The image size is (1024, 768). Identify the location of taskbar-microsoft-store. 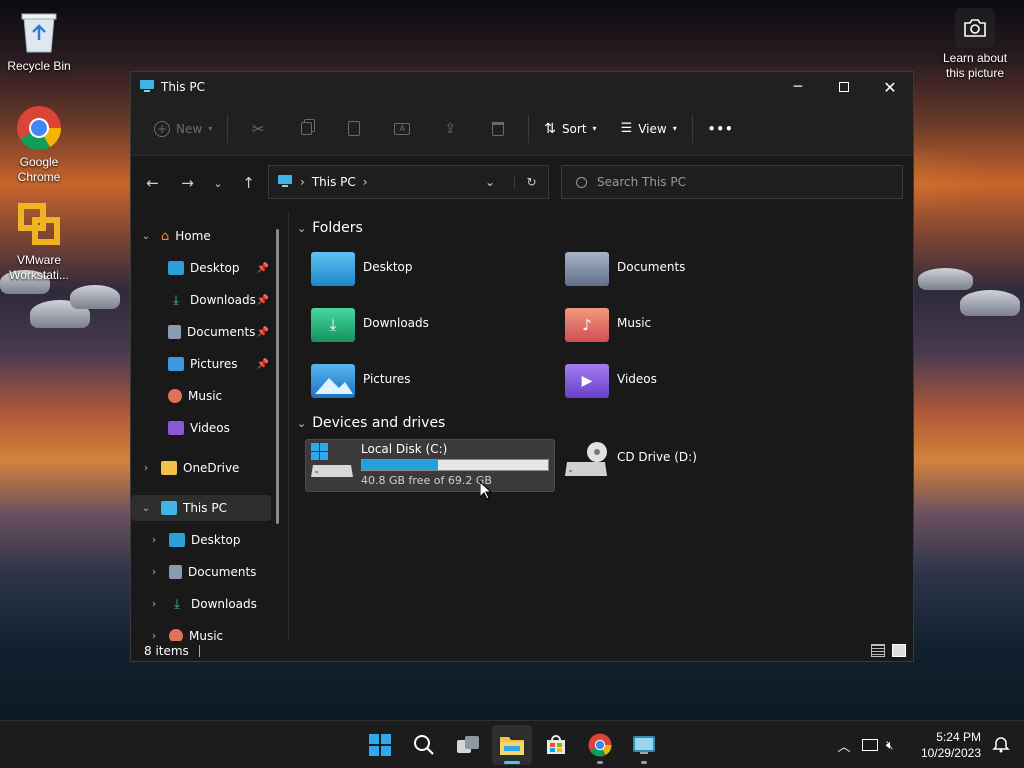
(556, 745).